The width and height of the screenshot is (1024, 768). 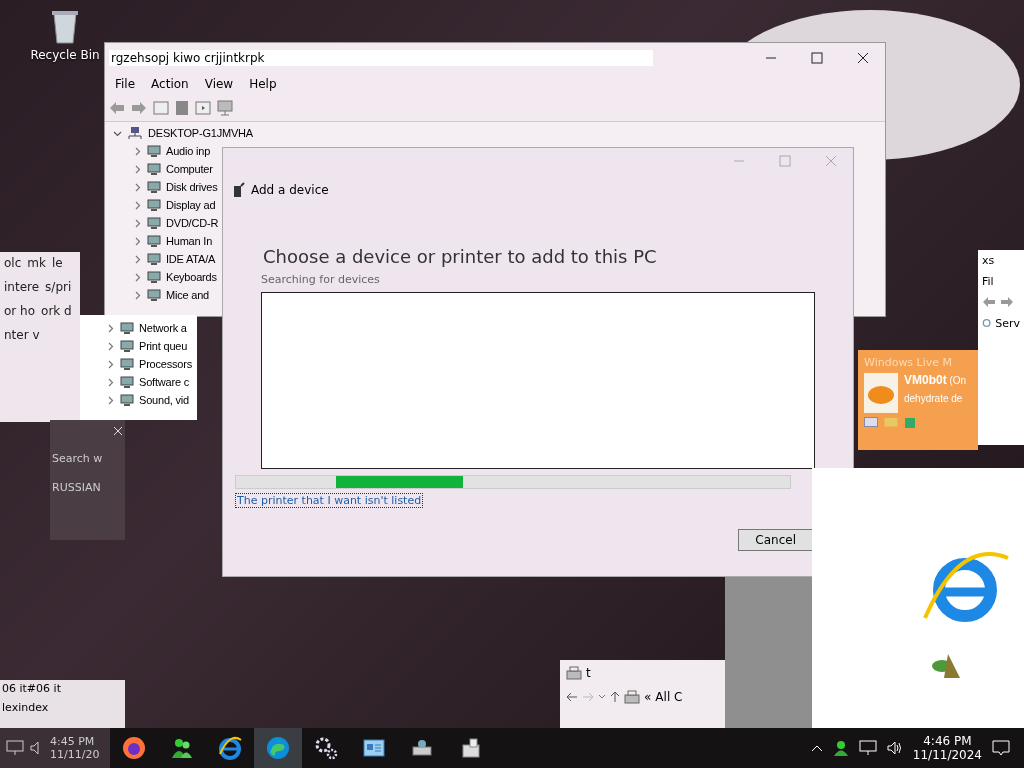 What do you see at coordinates (191, 259) in the screenshot?
I see `tree-item: IDE ATA/A` at bounding box center [191, 259].